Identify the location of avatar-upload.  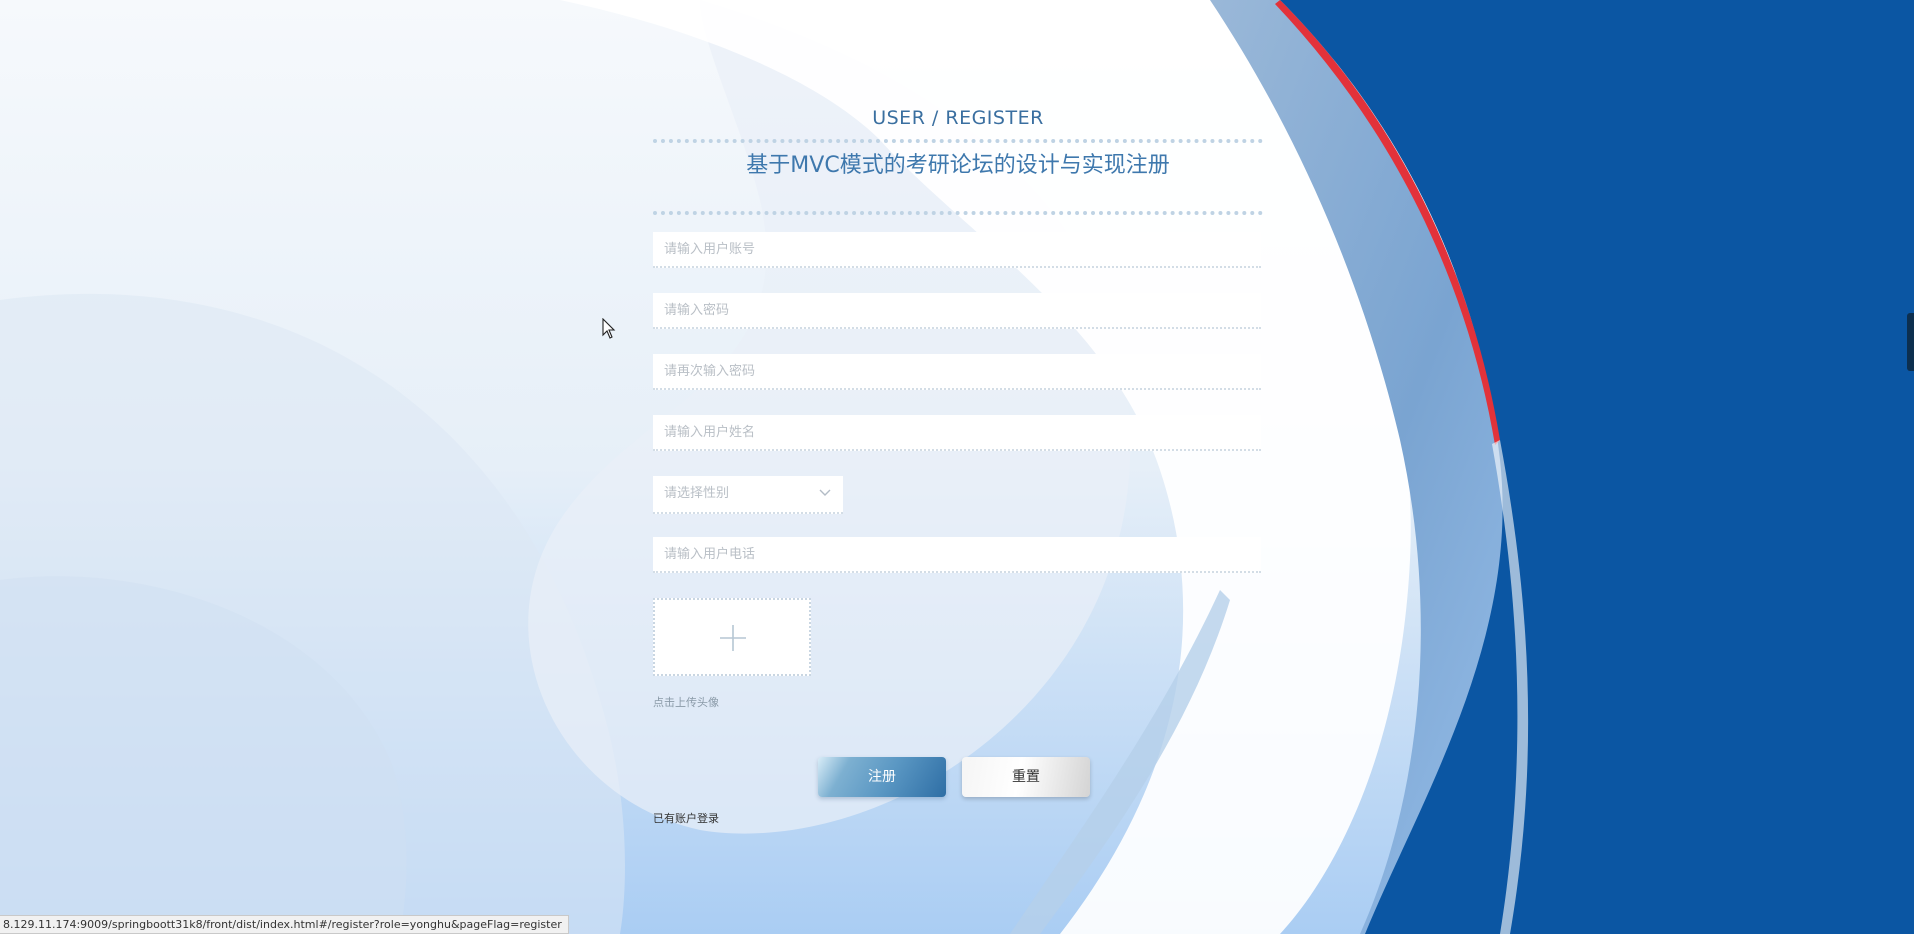
(732, 637).